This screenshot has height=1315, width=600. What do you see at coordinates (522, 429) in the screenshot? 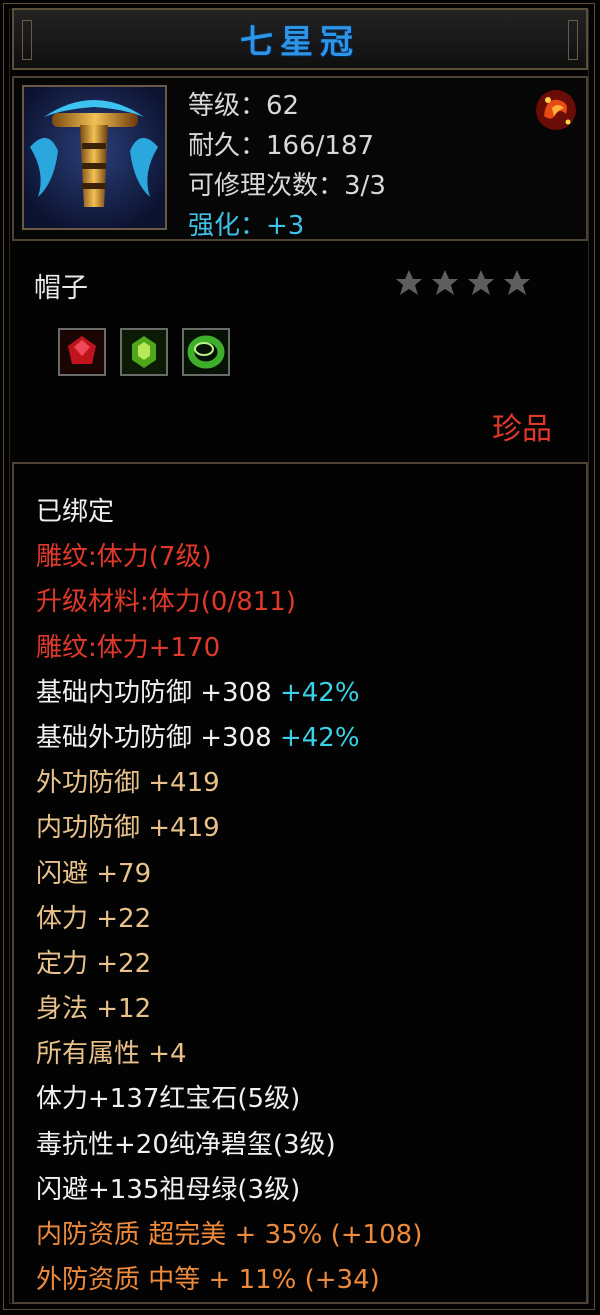
I see `rarity-label: 珍品` at bounding box center [522, 429].